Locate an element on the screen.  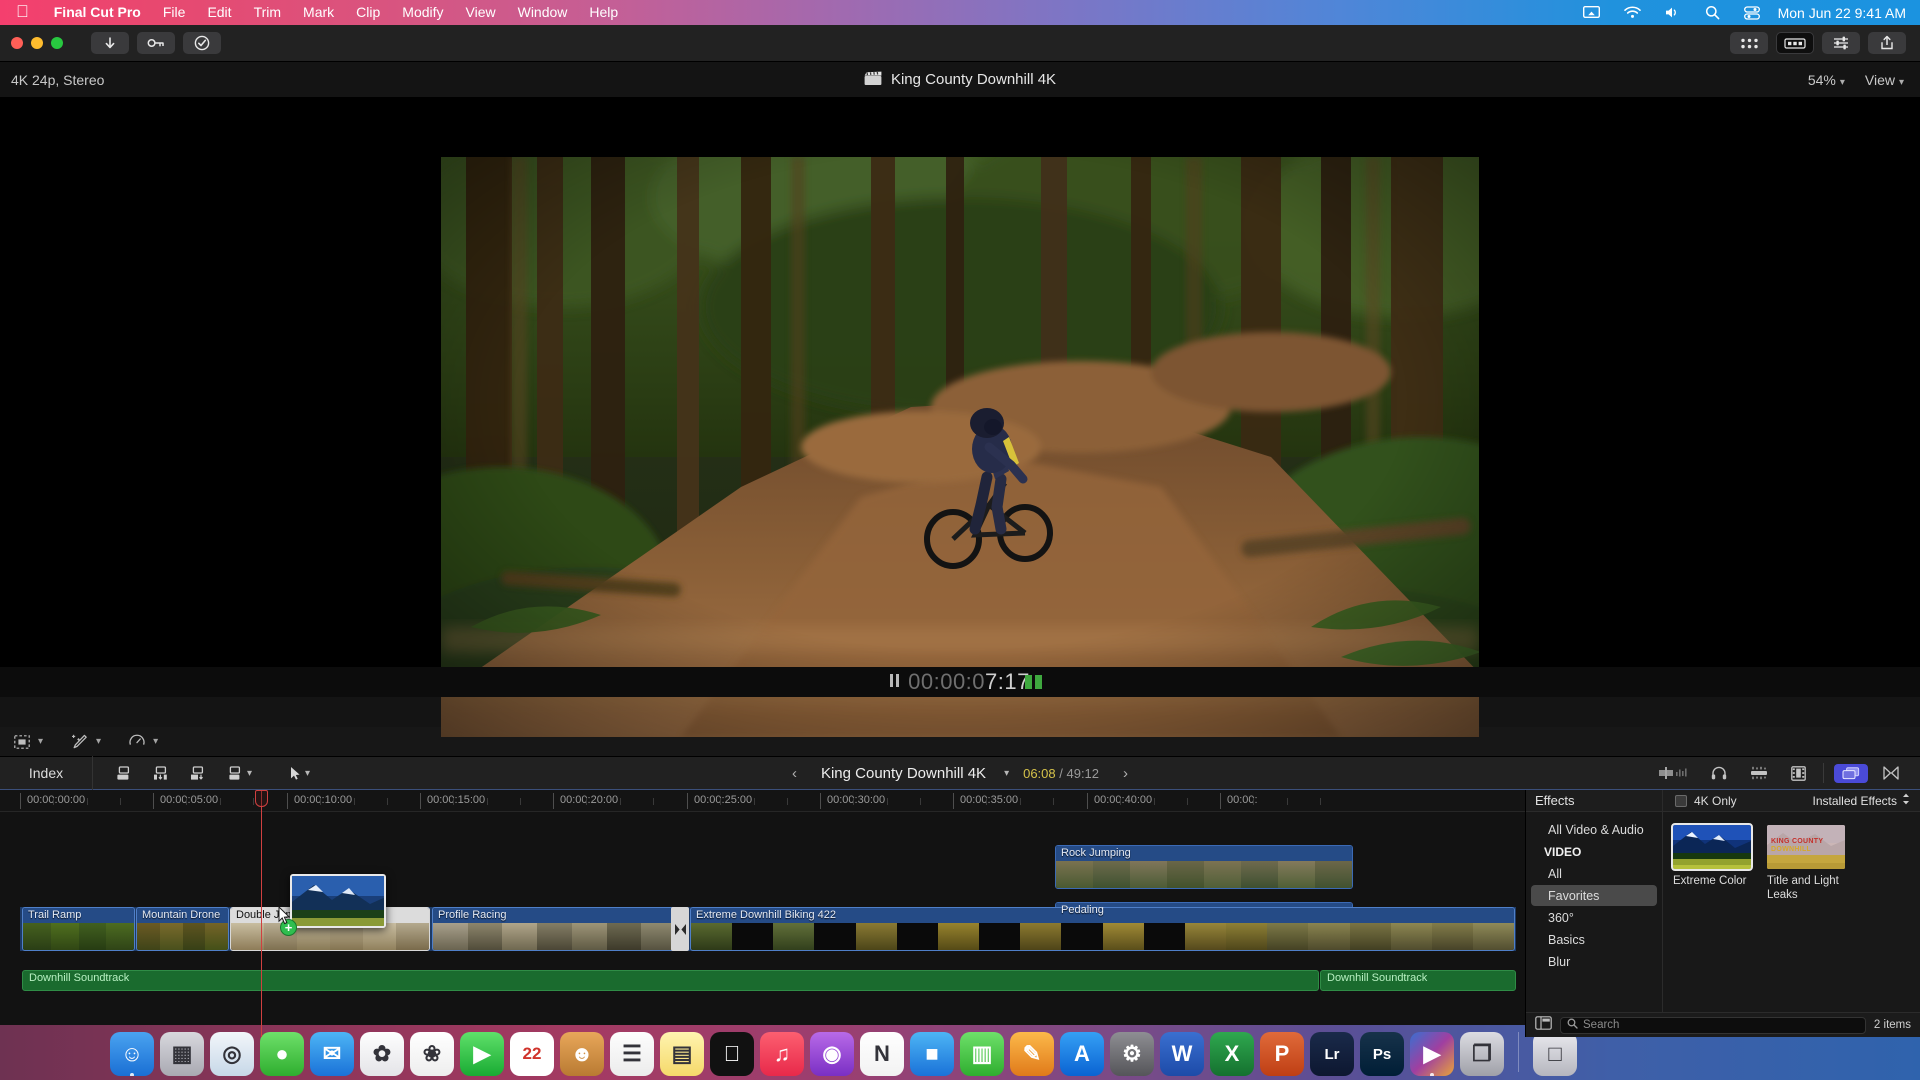
dock-item-app-store: A is located at coordinates (1082, 1054).